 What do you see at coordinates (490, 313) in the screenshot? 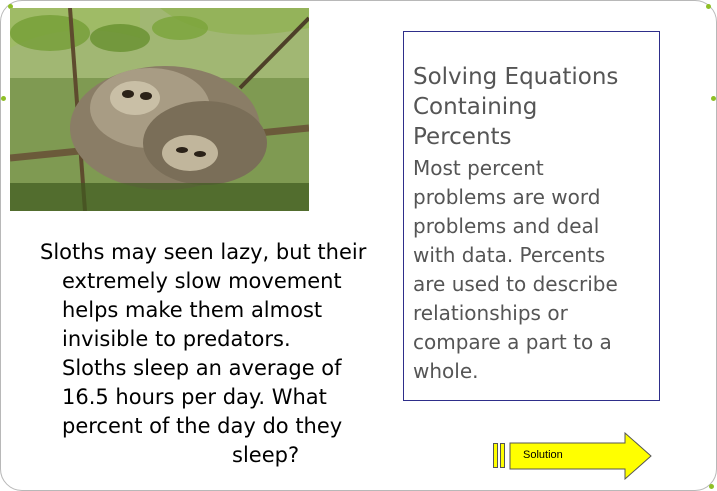
I see `description-line: relationships or` at bounding box center [490, 313].